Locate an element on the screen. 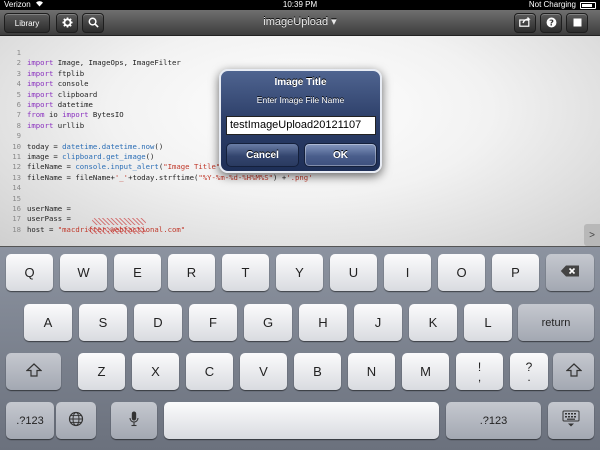 This screenshot has height=450, width=600. code-text: import clipboard is located at coordinates (62, 94).